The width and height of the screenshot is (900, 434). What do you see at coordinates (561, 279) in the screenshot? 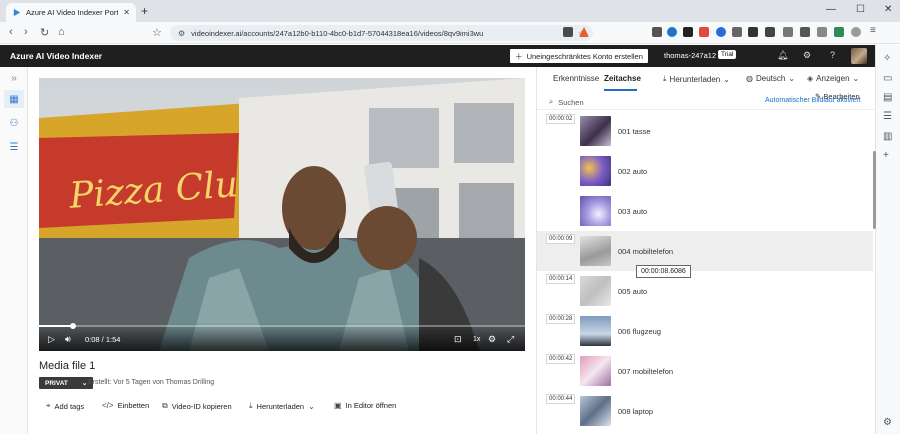
I see `timestamp-badge: 00:00:14` at bounding box center [561, 279].